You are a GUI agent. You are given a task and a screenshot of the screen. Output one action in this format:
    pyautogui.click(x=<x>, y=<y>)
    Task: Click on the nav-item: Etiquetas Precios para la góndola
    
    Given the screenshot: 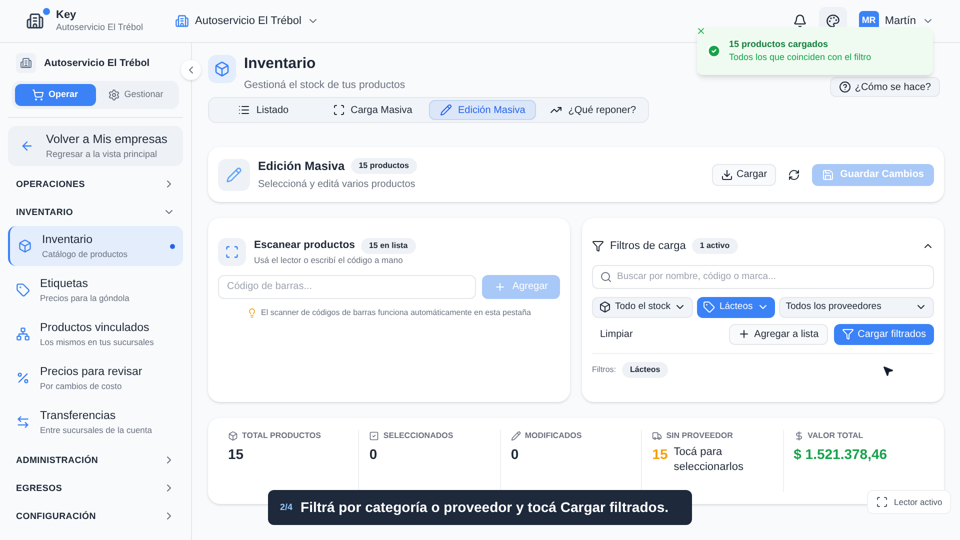 What is the action you would take?
    pyautogui.click(x=95, y=290)
    